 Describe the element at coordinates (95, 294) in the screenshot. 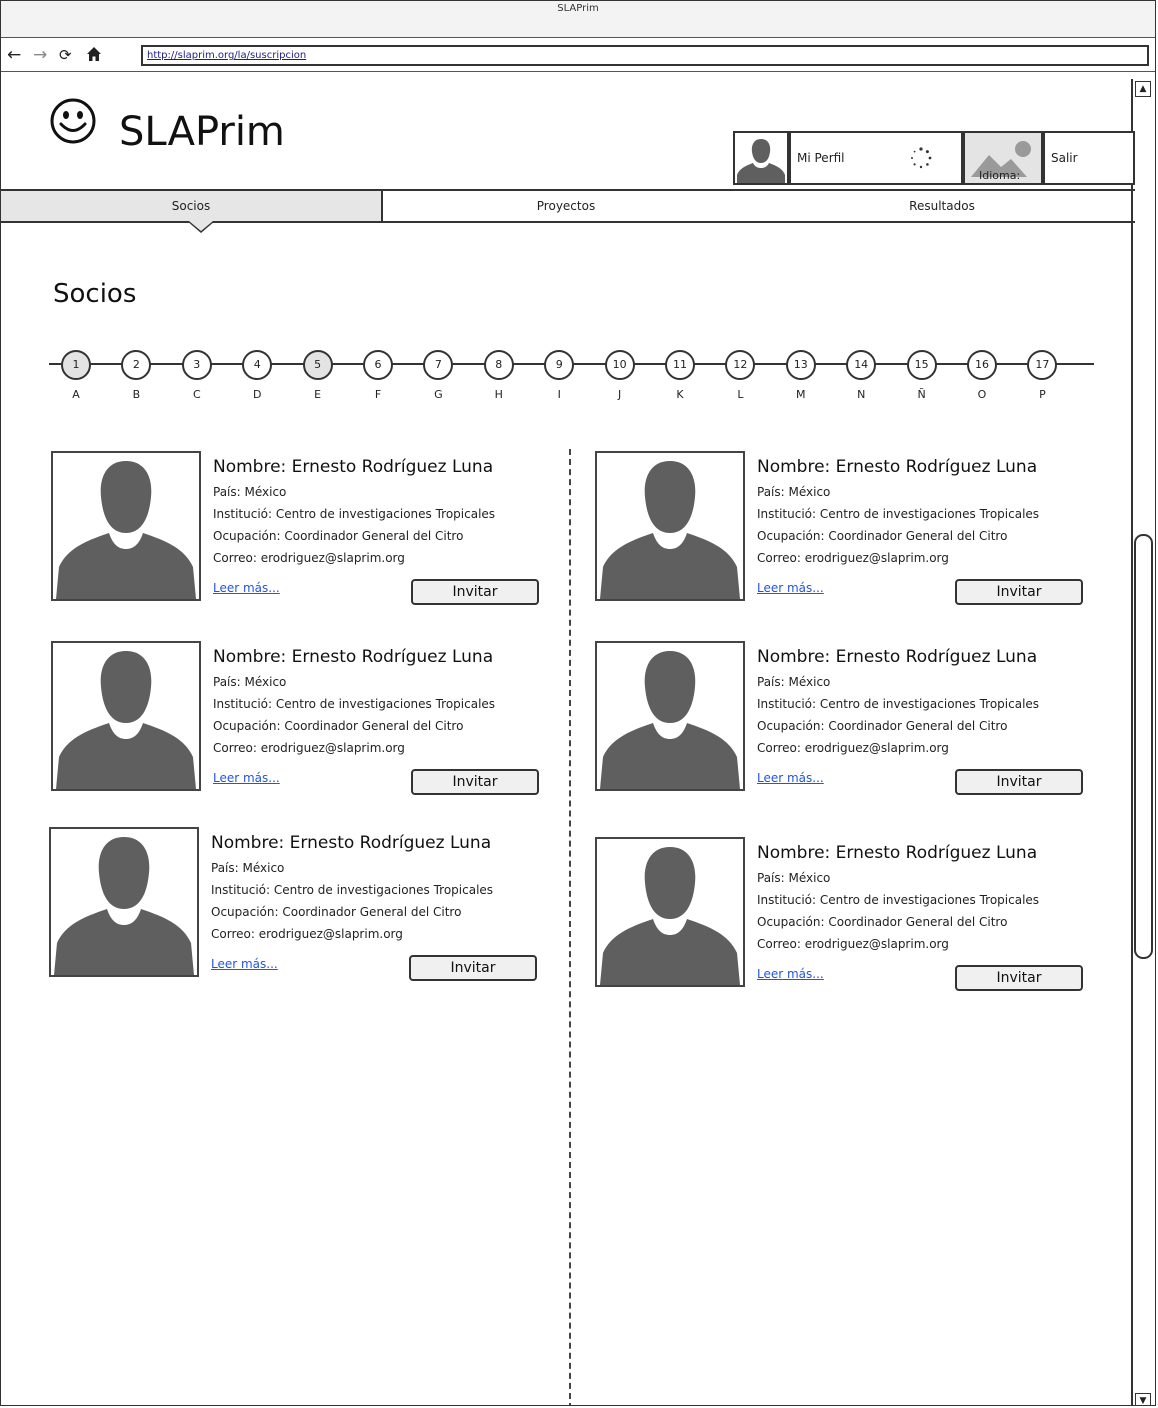

I see `page-title: Socios` at that location.